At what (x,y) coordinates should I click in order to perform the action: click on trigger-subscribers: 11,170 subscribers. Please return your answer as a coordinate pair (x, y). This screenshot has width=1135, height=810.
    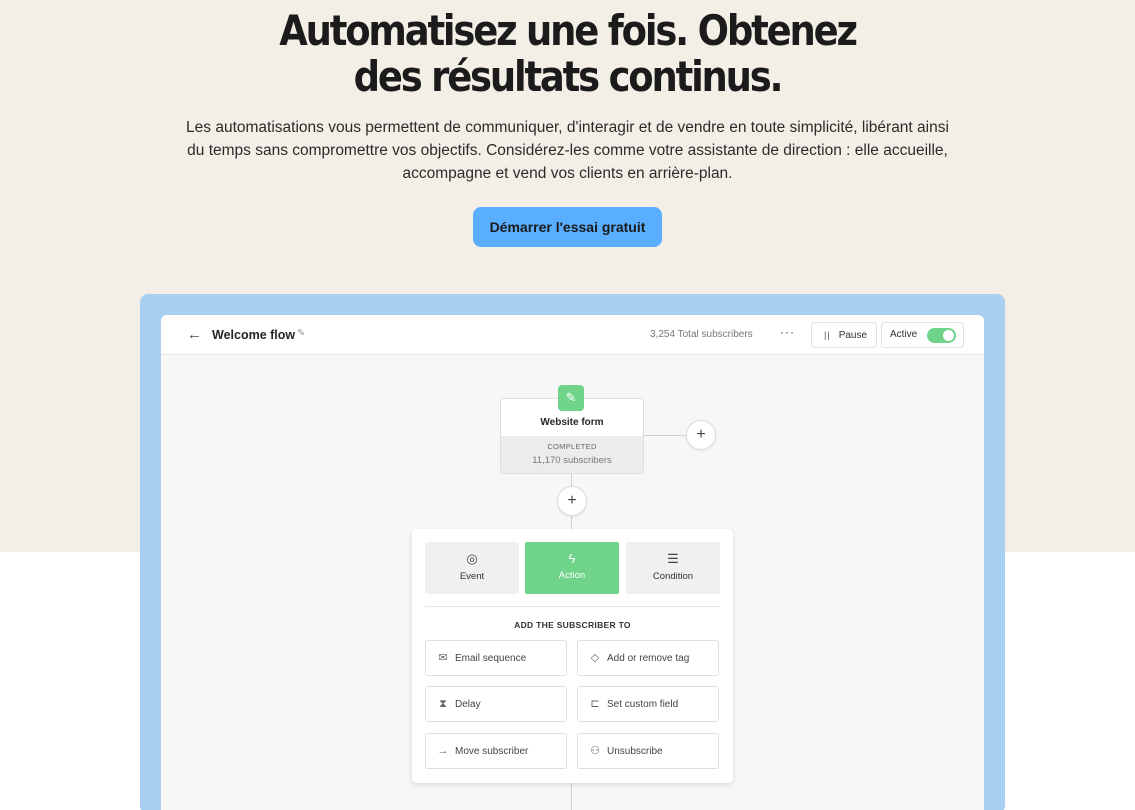
    Looking at the image, I should click on (572, 460).